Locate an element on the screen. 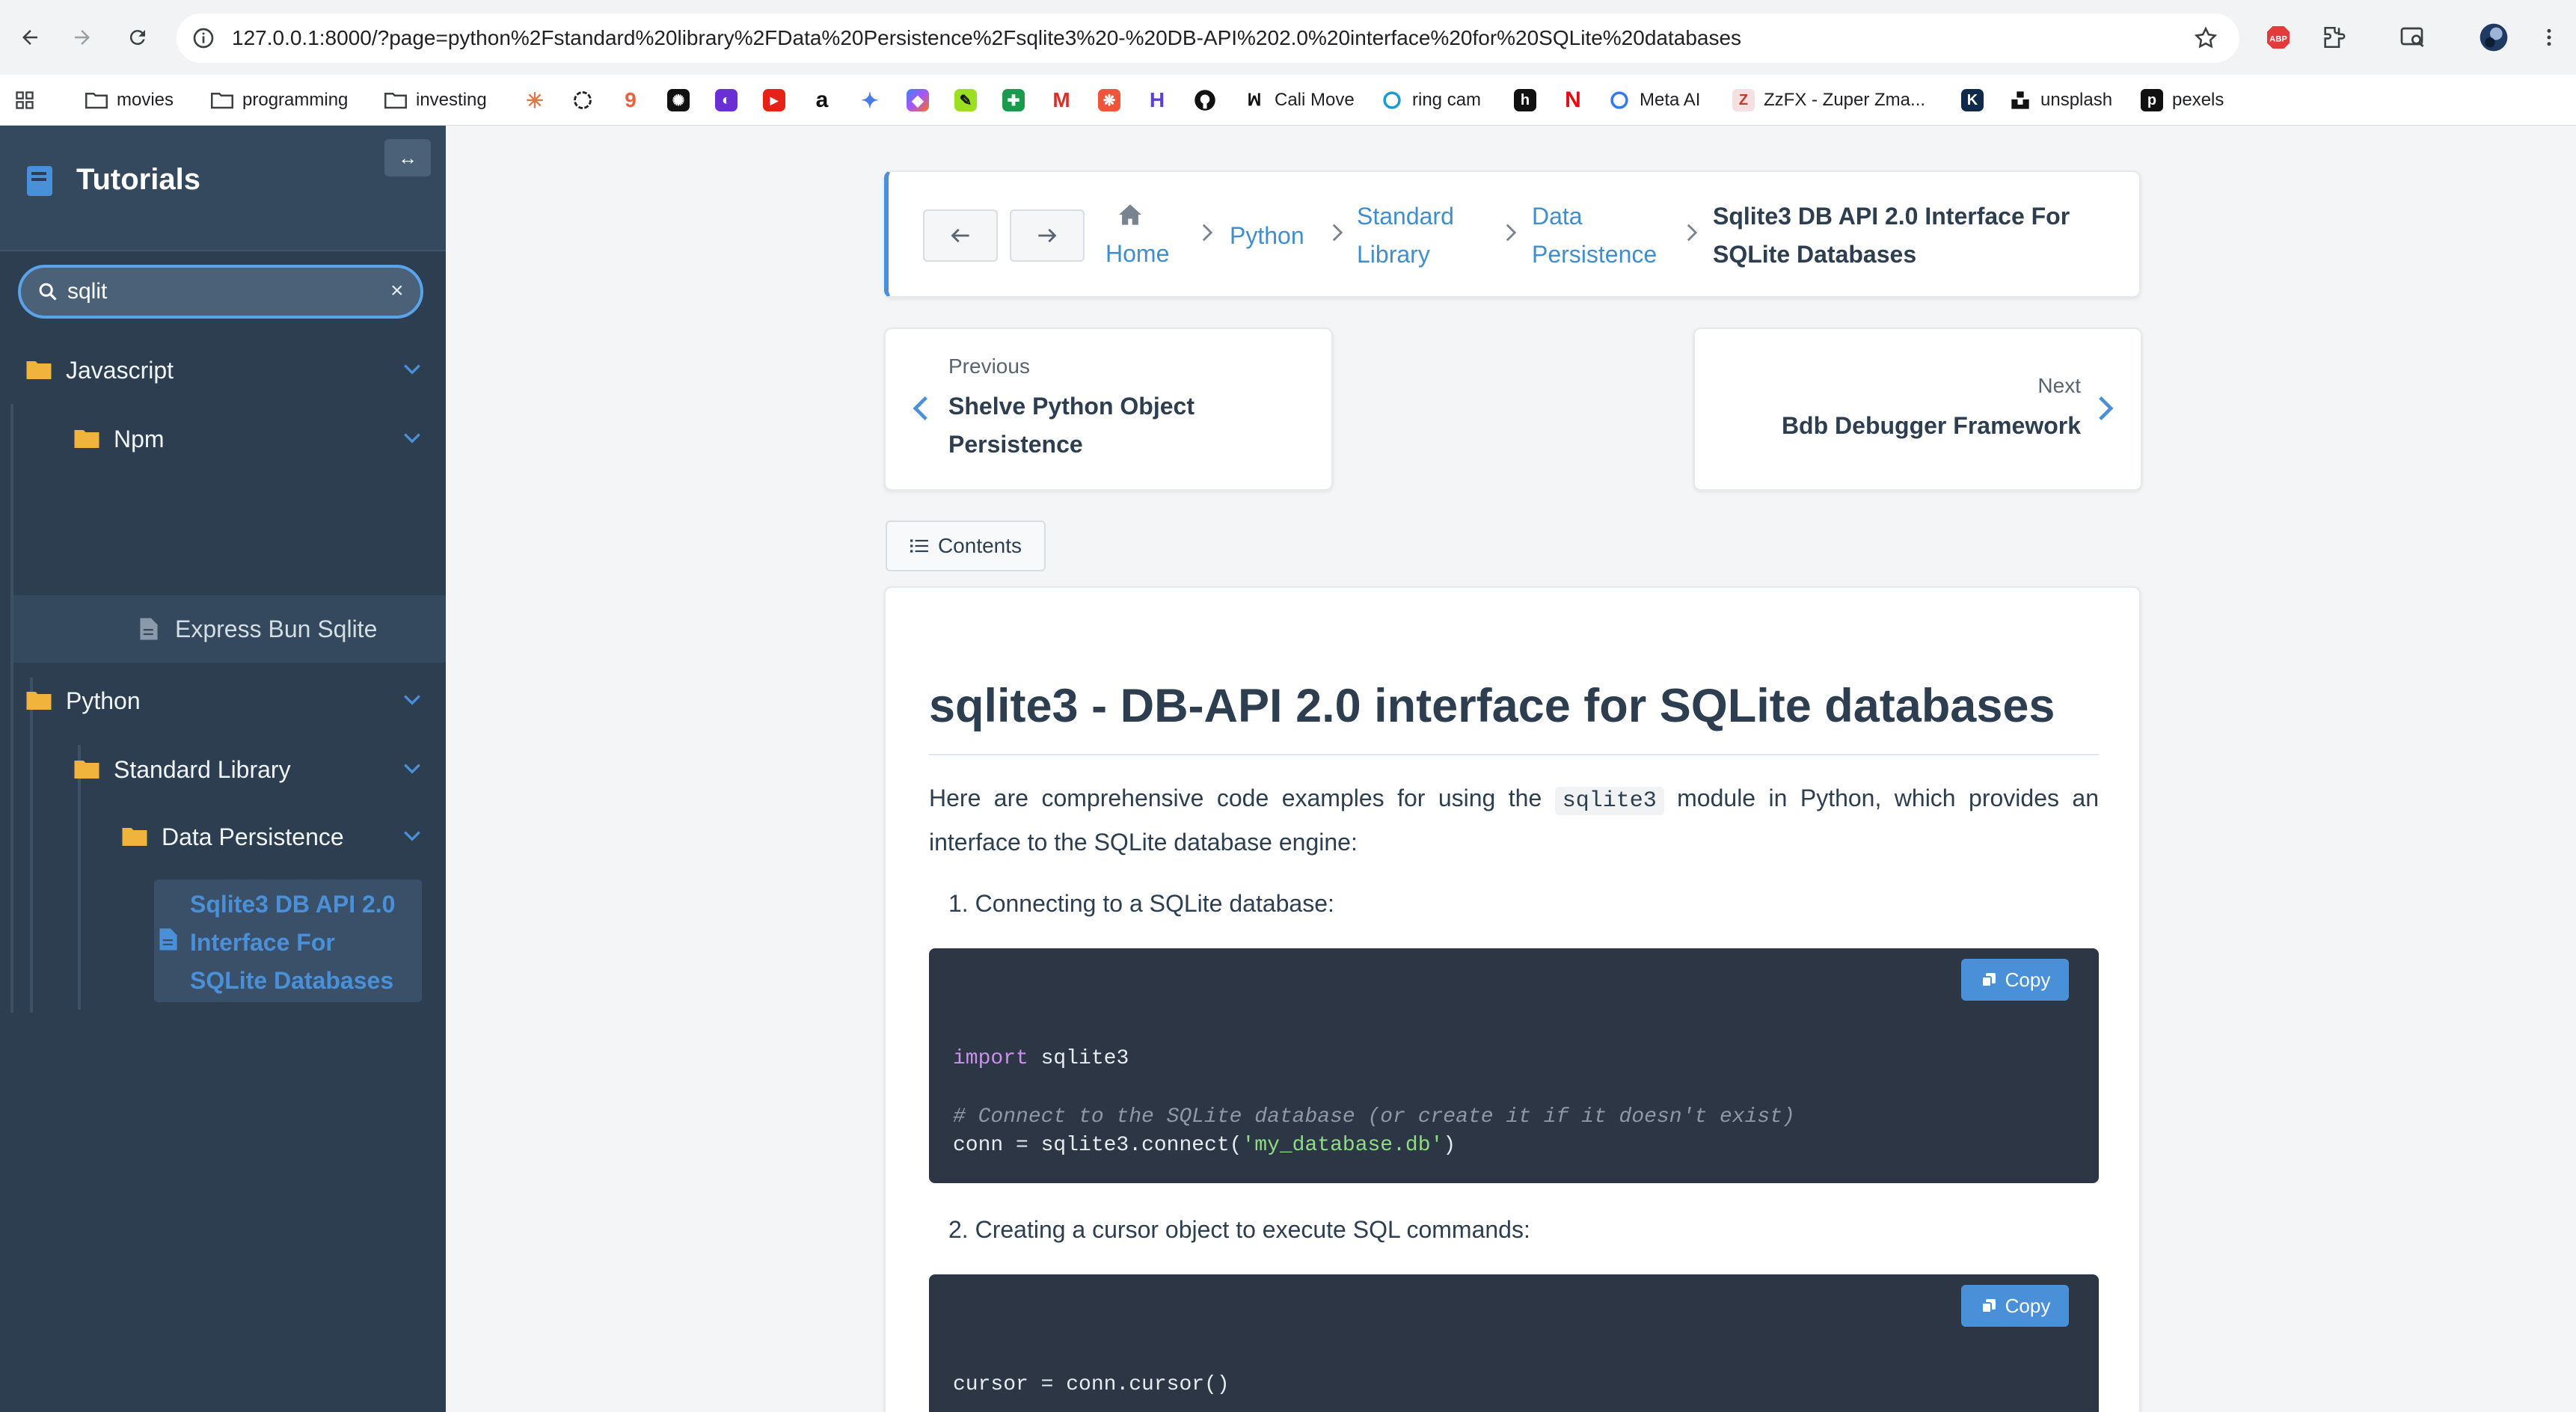 This screenshot has height=1412, width=2576. tree-folder-data-persistence: Data Persistence is located at coordinates (223, 837).